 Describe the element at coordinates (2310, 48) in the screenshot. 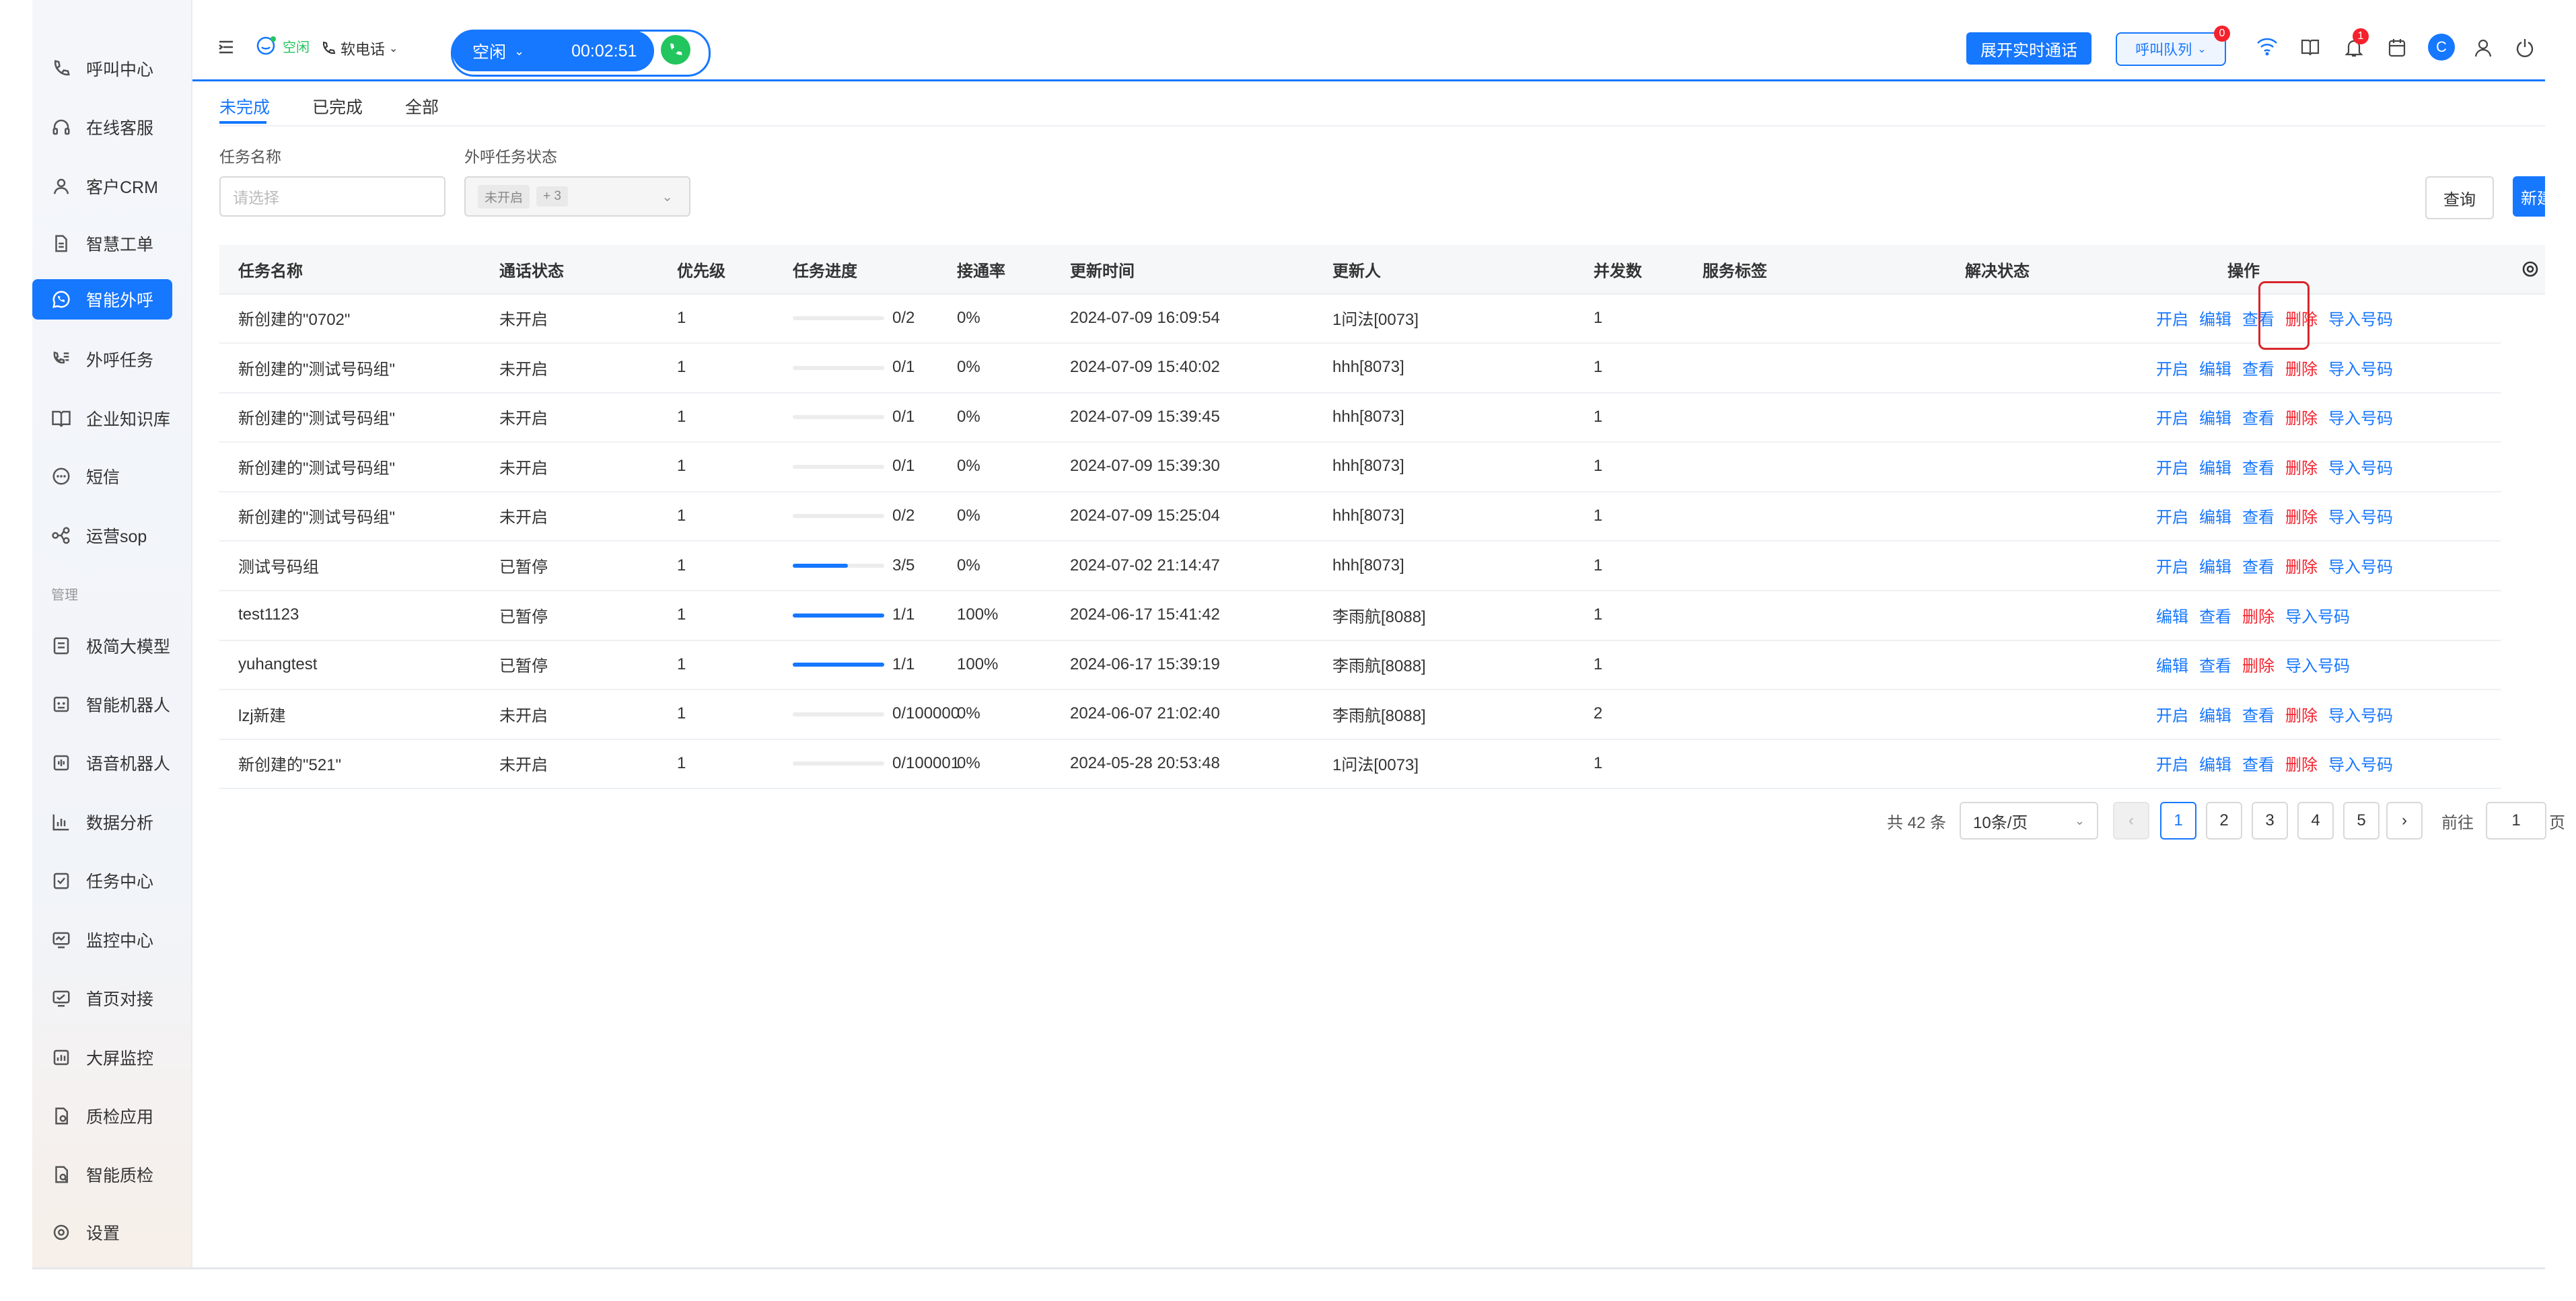

I see `book-icon` at that location.